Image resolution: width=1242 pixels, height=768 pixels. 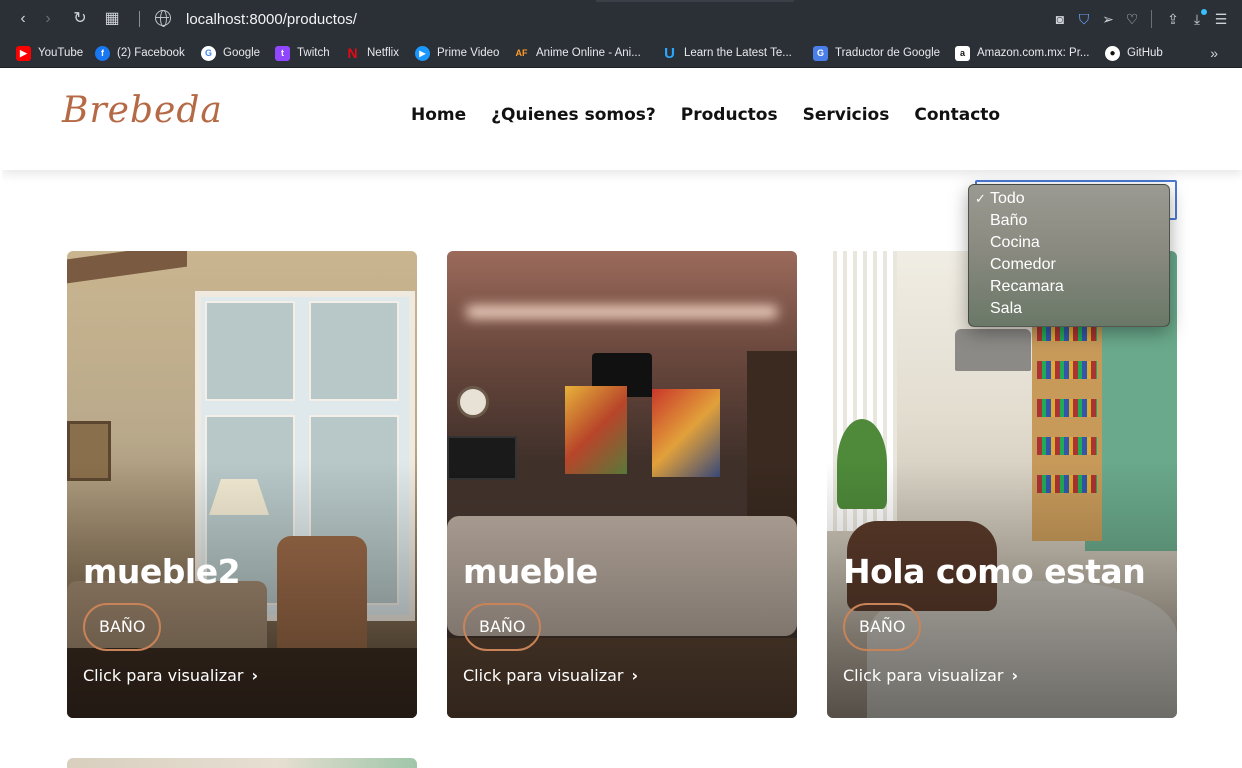 I want to click on product-title: mueble, so click(x=530, y=571).